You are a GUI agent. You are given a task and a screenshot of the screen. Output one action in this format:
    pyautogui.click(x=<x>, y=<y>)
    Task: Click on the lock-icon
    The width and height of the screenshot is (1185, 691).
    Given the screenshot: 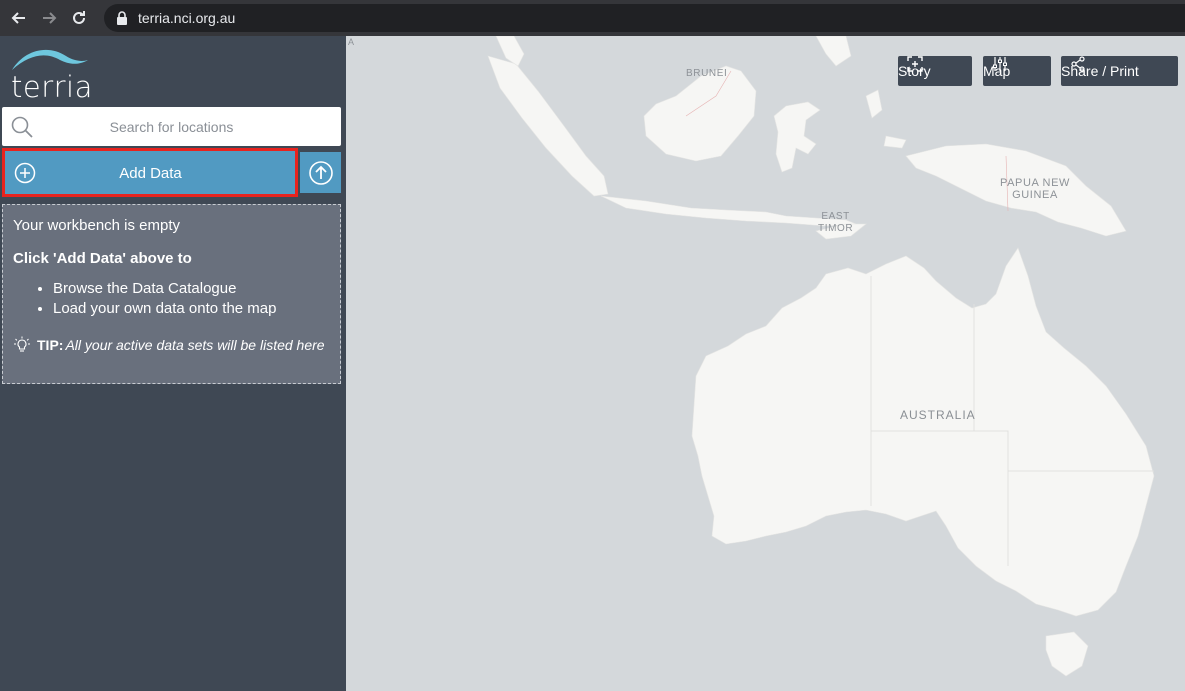 What is the action you would take?
    pyautogui.click(x=124, y=18)
    